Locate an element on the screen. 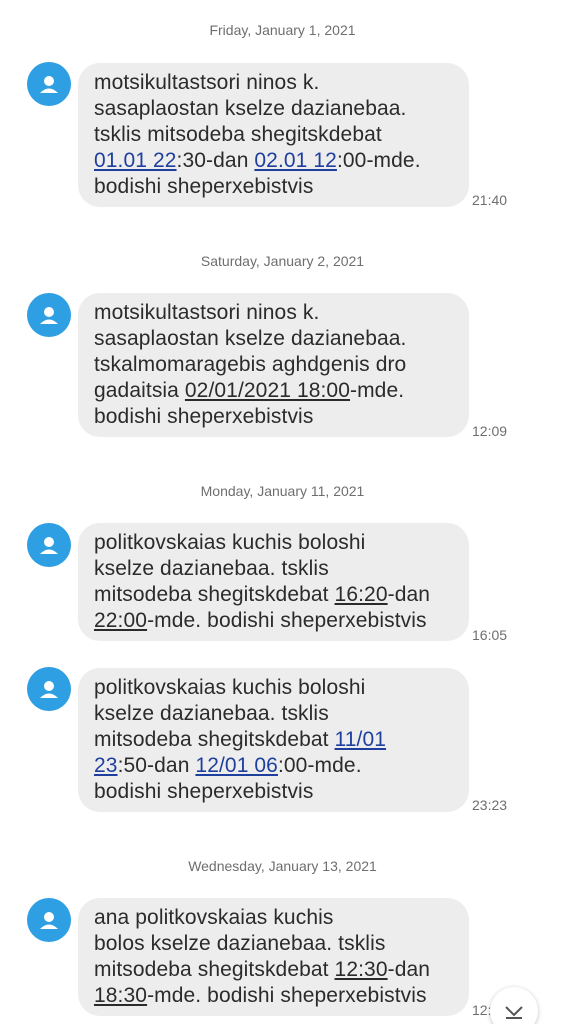 Image resolution: width=565 pixels, height=1024 pixels. date-separator: Friday, January 1, 2021 is located at coordinates (282, 30).